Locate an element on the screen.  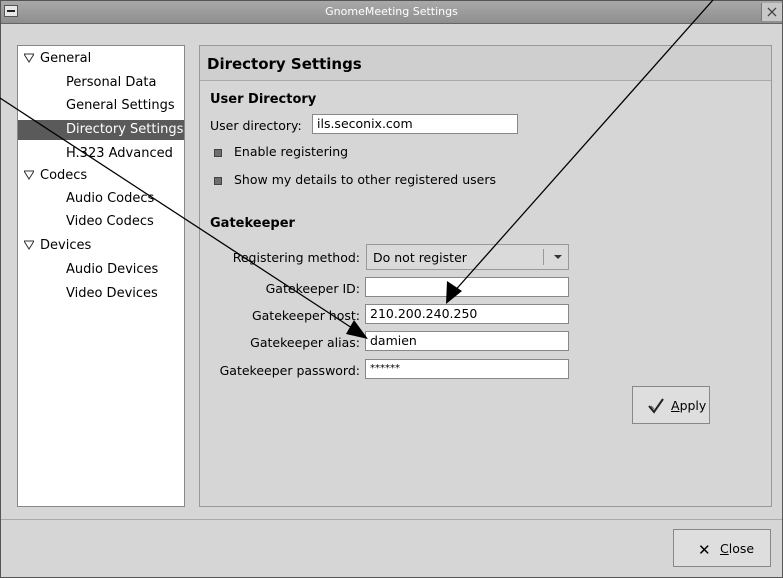
tree-item-video-codecs: Video Codecs is located at coordinates (110, 222).